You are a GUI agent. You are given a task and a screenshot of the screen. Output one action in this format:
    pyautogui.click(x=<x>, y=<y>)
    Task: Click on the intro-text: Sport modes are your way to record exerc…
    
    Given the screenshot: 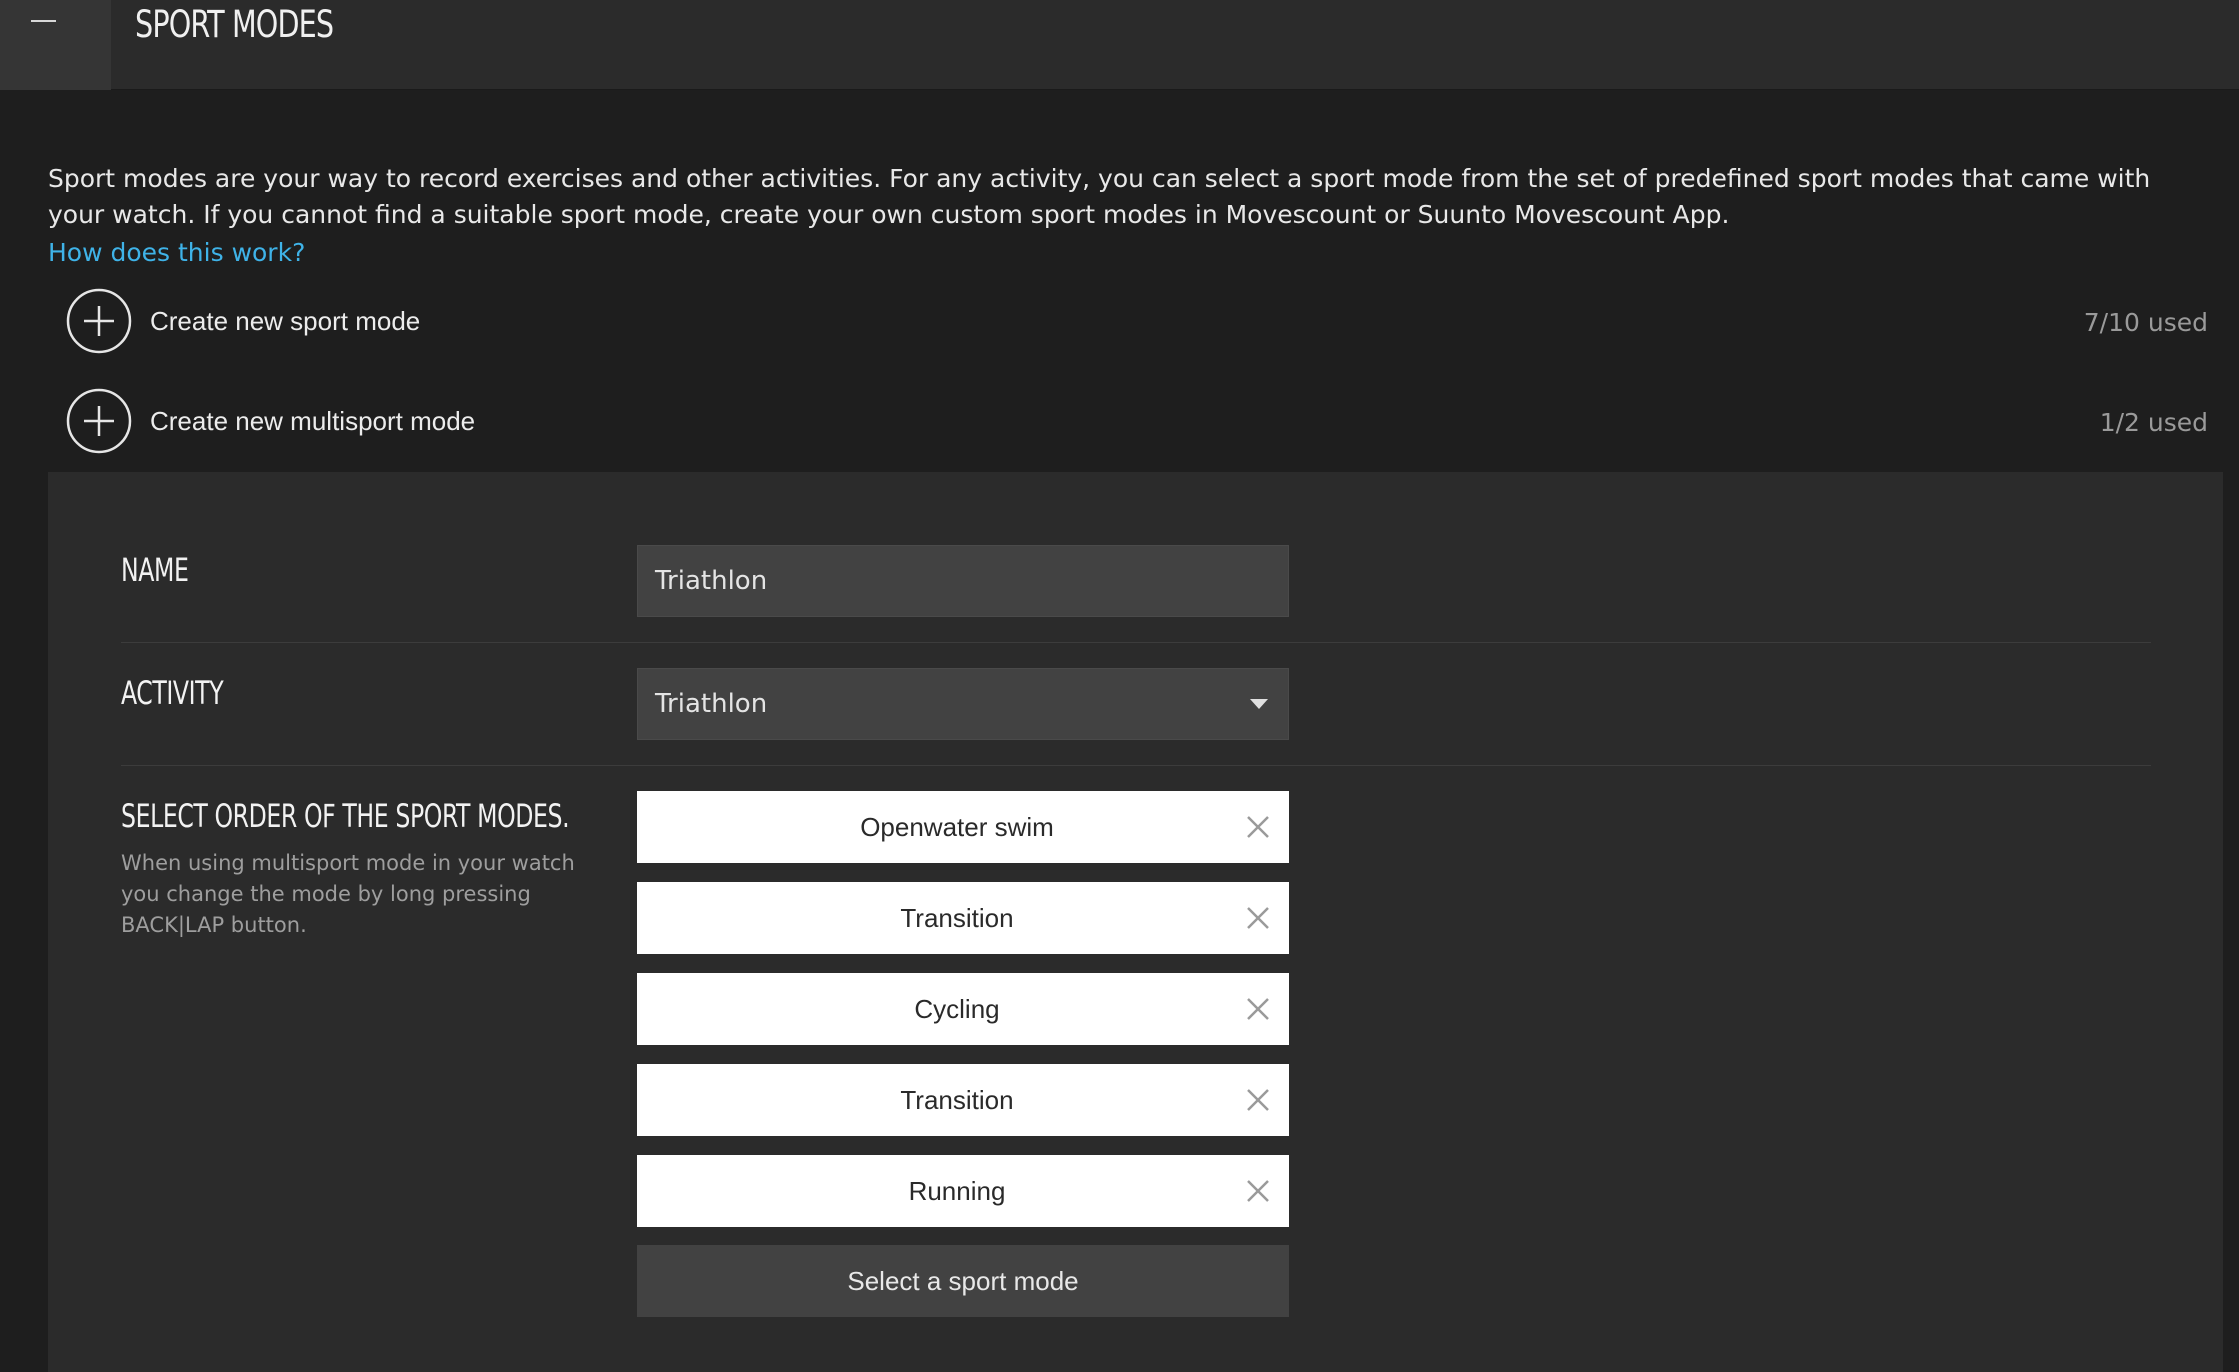 What is the action you would take?
    pyautogui.click(x=1099, y=196)
    